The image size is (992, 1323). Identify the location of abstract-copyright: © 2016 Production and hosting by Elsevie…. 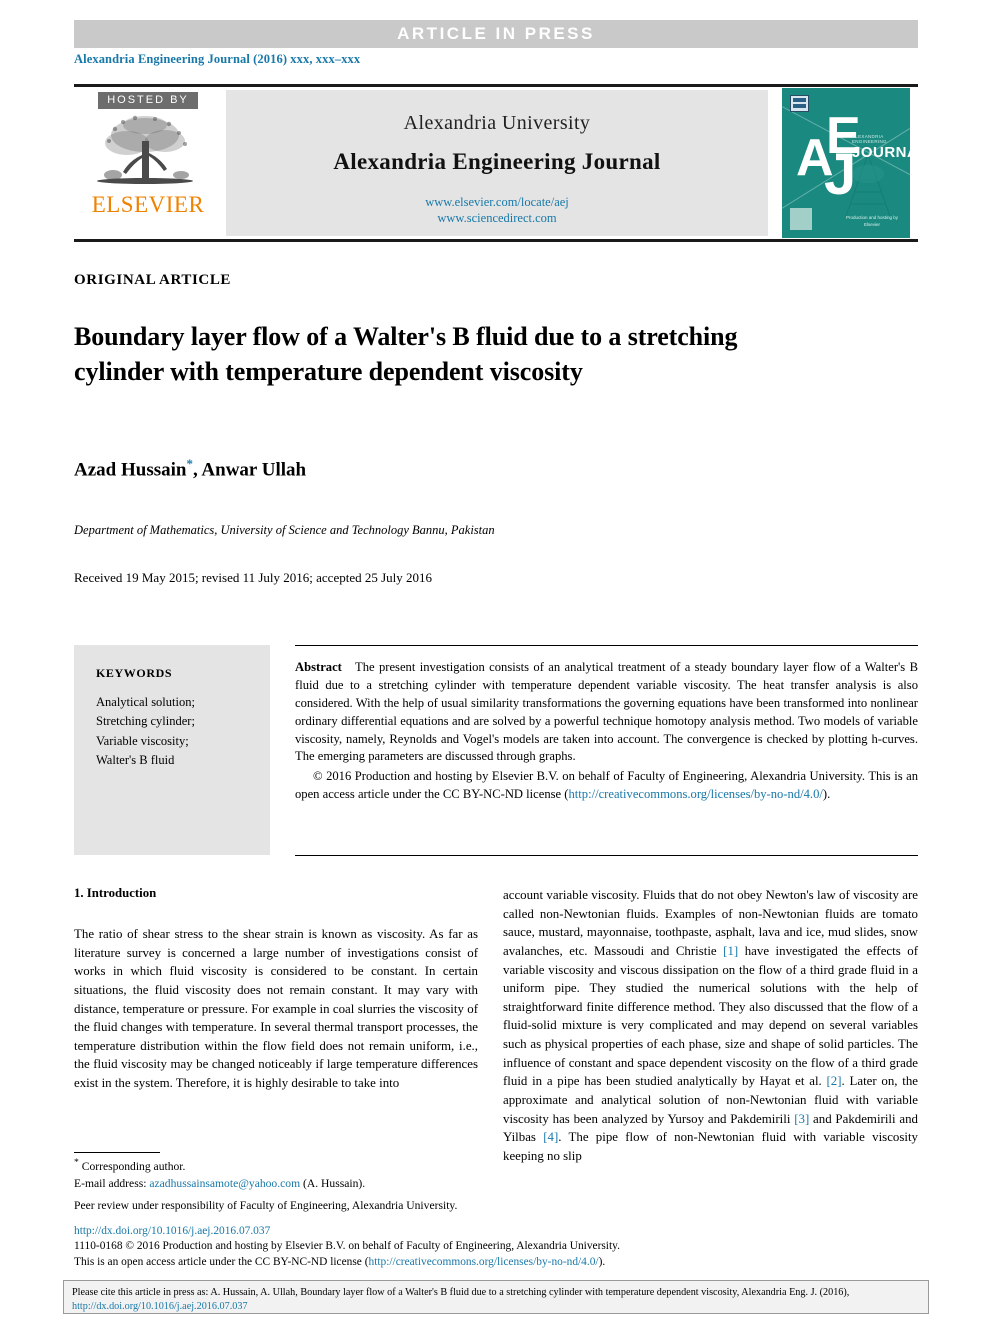
(606, 786).